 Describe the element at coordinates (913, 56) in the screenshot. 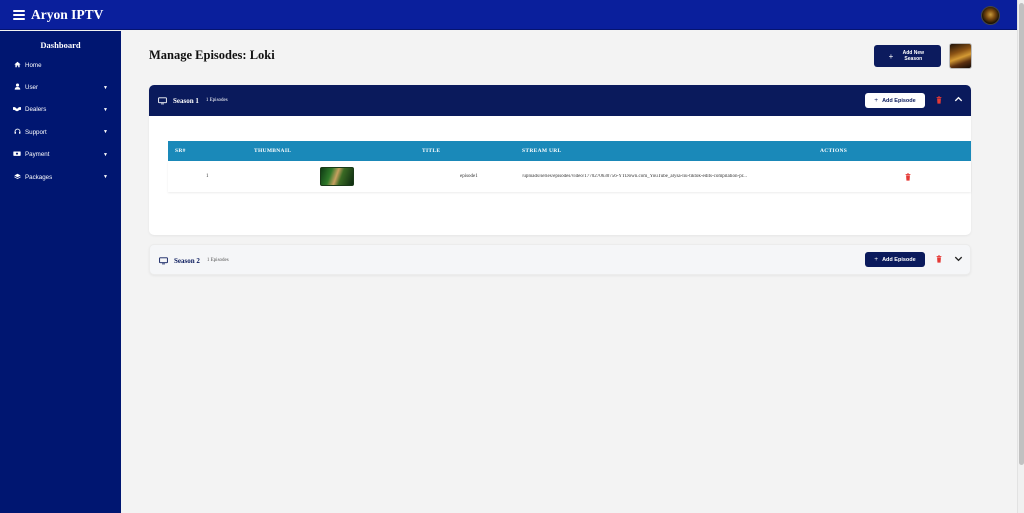

I see `add-new-season-label: Add New Season` at that location.